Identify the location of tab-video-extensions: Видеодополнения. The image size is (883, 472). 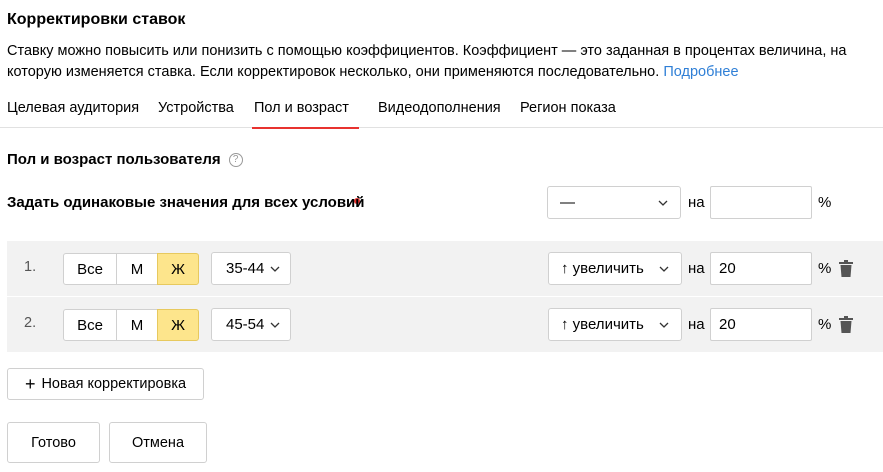
(439, 108).